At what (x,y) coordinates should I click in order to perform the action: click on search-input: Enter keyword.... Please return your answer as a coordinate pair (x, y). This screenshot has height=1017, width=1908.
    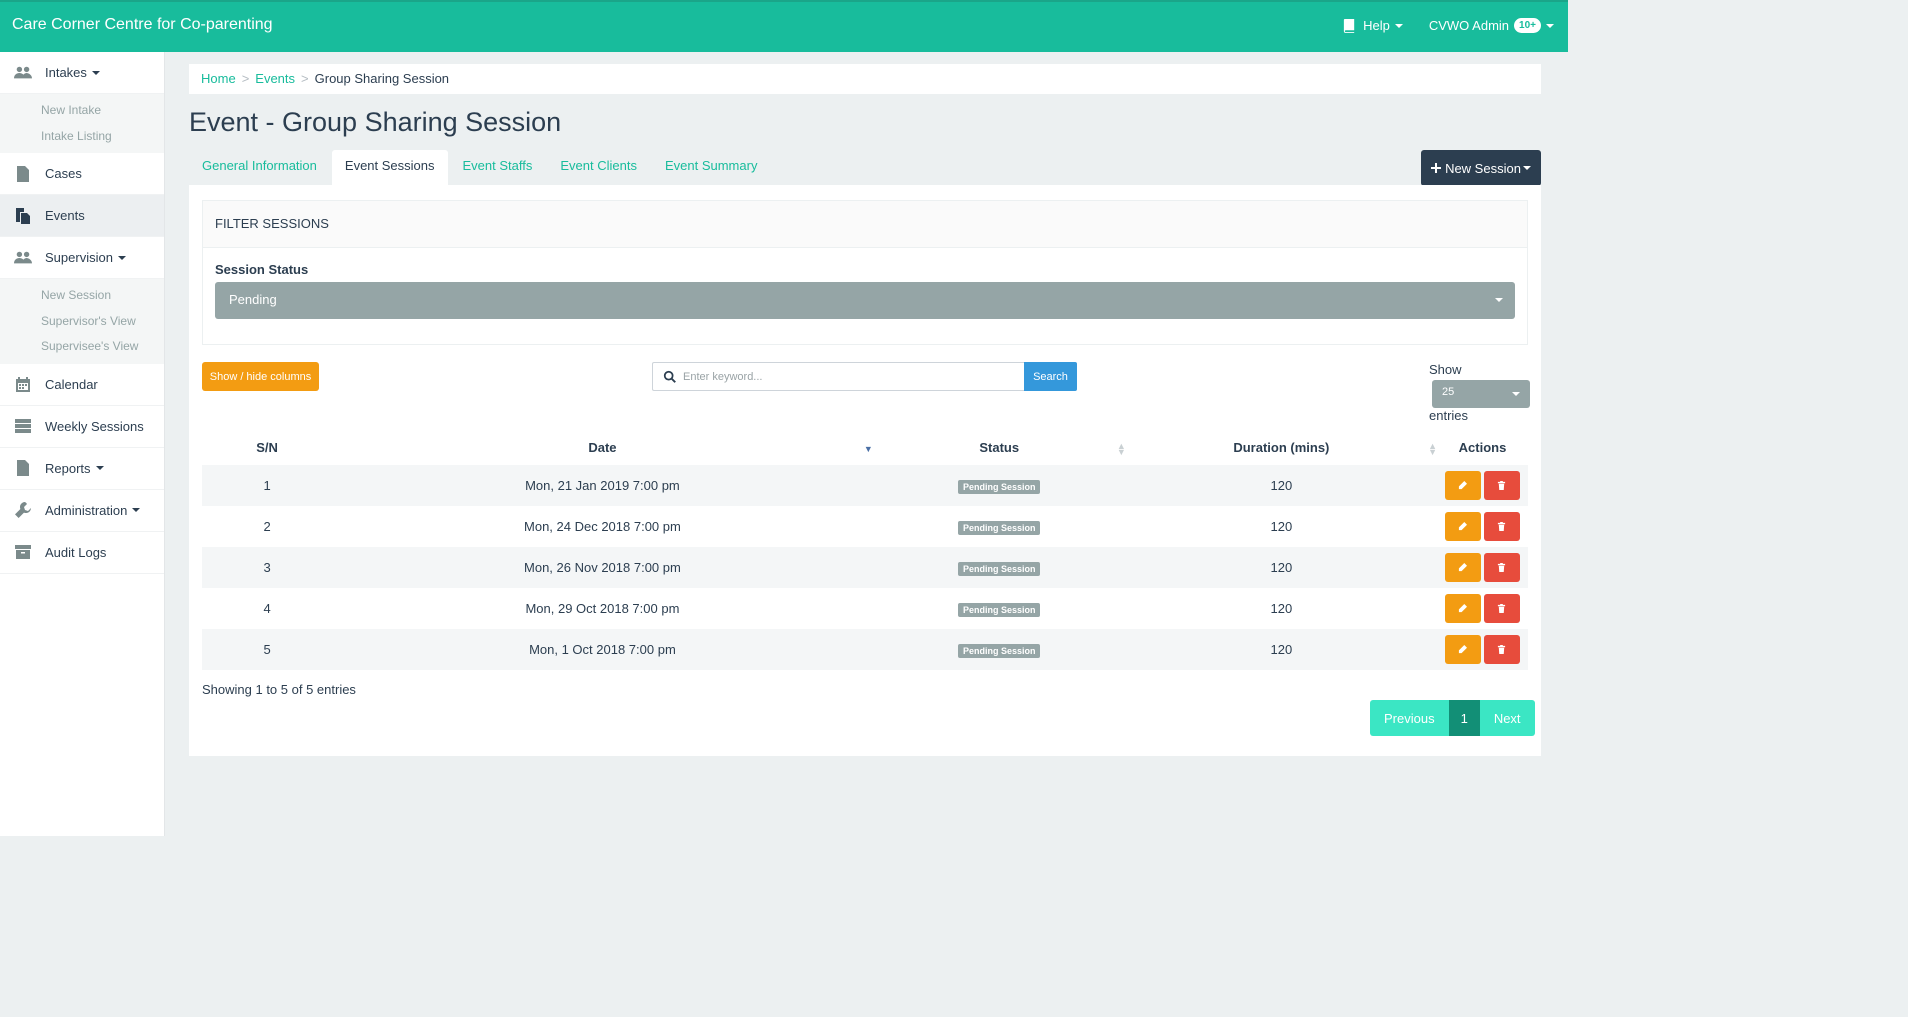
    Looking at the image, I should click on (838, 376).